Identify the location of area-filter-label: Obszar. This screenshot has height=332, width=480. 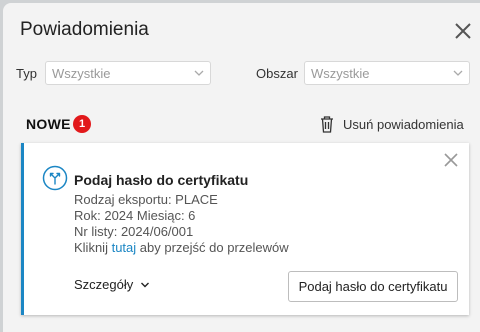
(277, 73).